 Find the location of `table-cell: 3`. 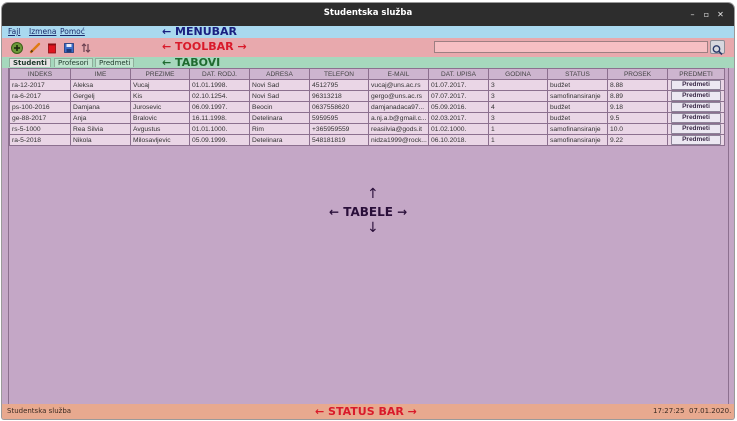

table-cell: 3 is located at coordinates (518, 96).